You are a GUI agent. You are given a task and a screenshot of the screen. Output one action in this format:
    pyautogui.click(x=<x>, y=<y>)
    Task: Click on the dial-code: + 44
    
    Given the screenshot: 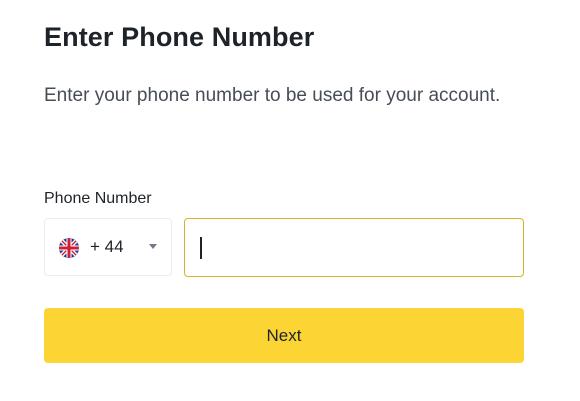 What is the action you would take?
    pyautogui.click(x=107, y=246)
    